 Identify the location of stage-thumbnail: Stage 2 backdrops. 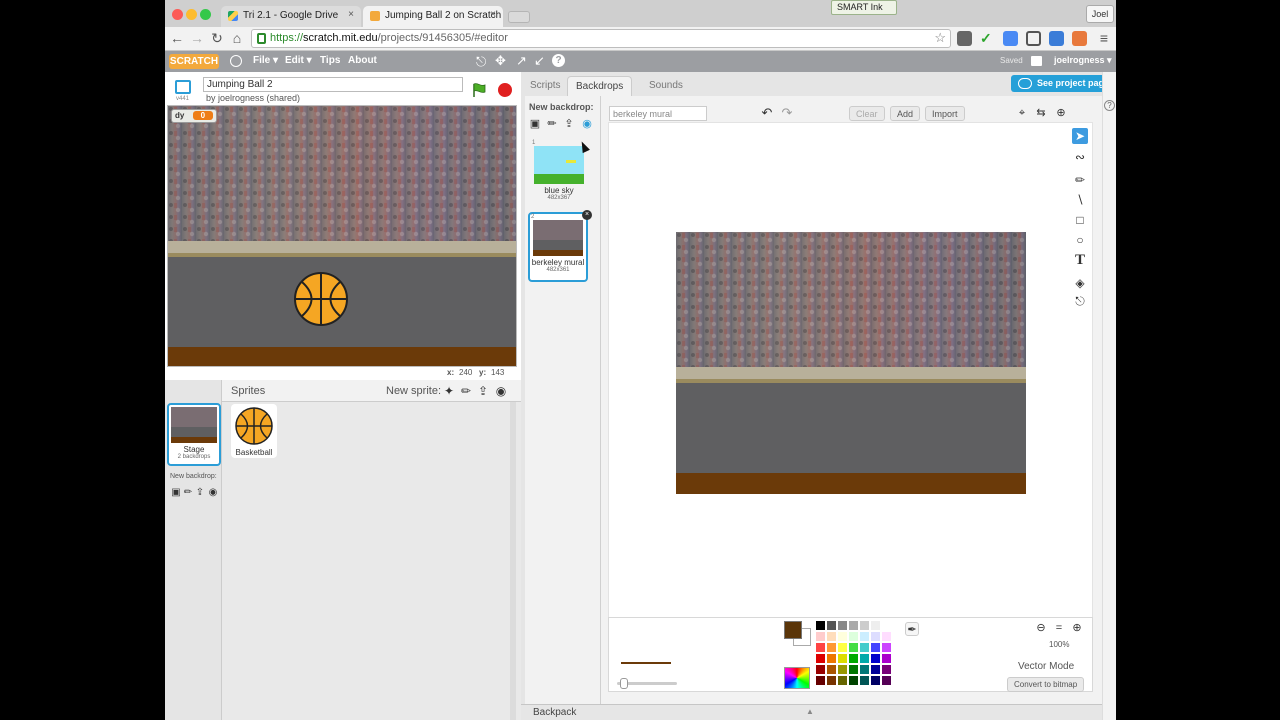
(194, 434).